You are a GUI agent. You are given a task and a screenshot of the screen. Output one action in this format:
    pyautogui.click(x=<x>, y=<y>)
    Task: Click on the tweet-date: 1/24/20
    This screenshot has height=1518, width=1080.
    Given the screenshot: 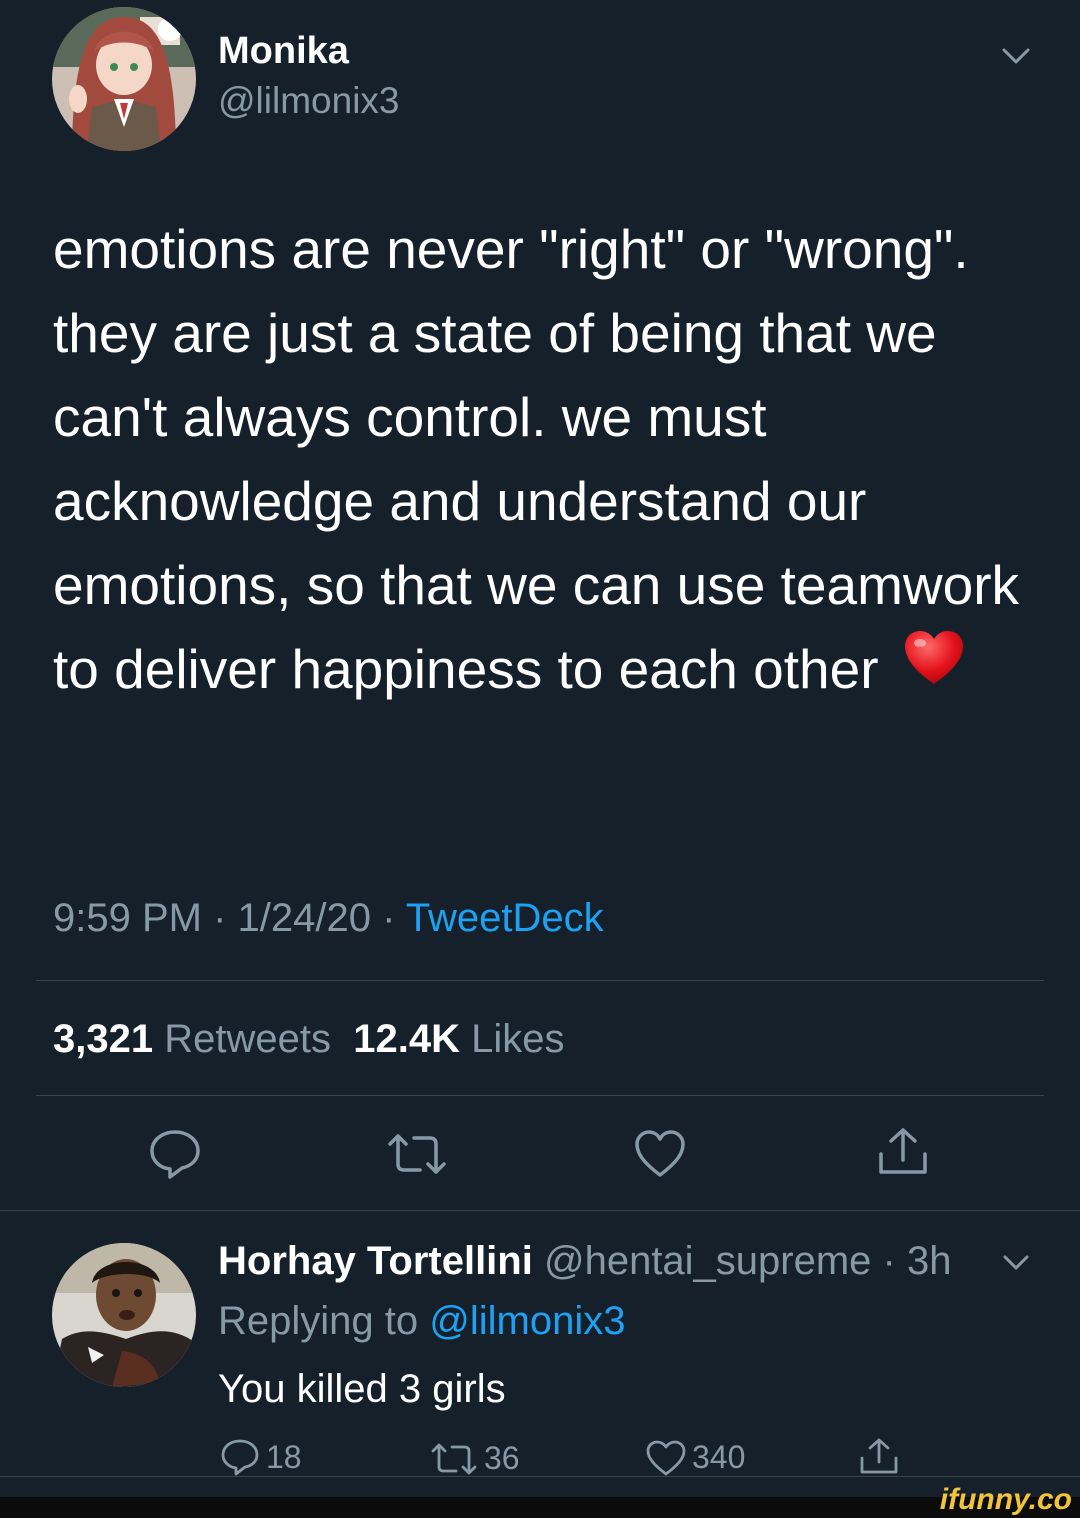 What is the action you would take?
    pyautogui.click(x=304, y=918)
    